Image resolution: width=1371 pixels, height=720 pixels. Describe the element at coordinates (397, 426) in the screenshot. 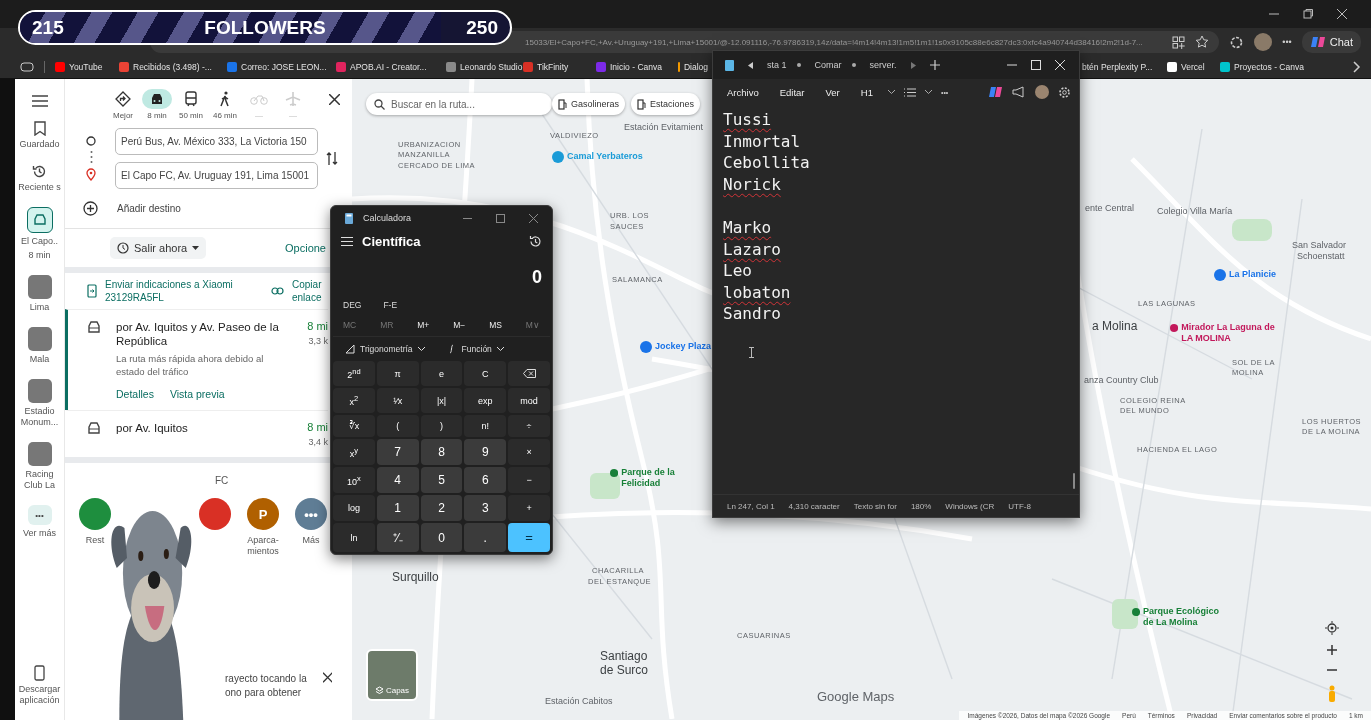

I see `calculator-key: (` at that location.